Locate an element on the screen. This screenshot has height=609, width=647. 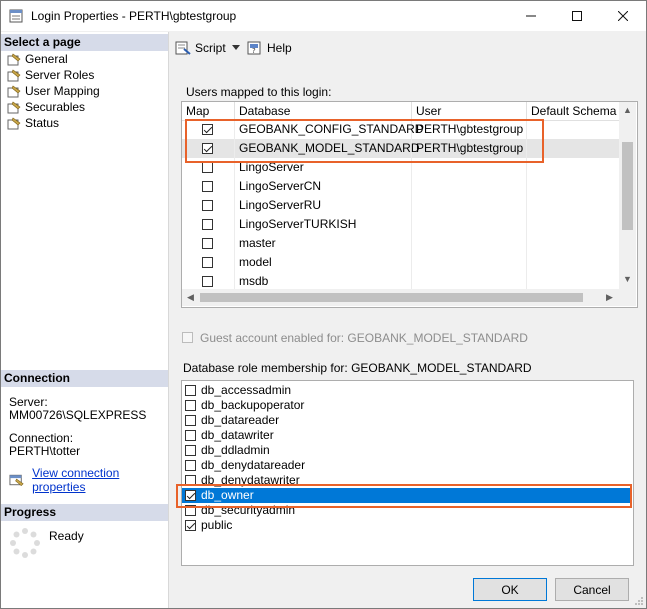
page-item-user-mapping: User Mapping is located at coordinates (53, 91).